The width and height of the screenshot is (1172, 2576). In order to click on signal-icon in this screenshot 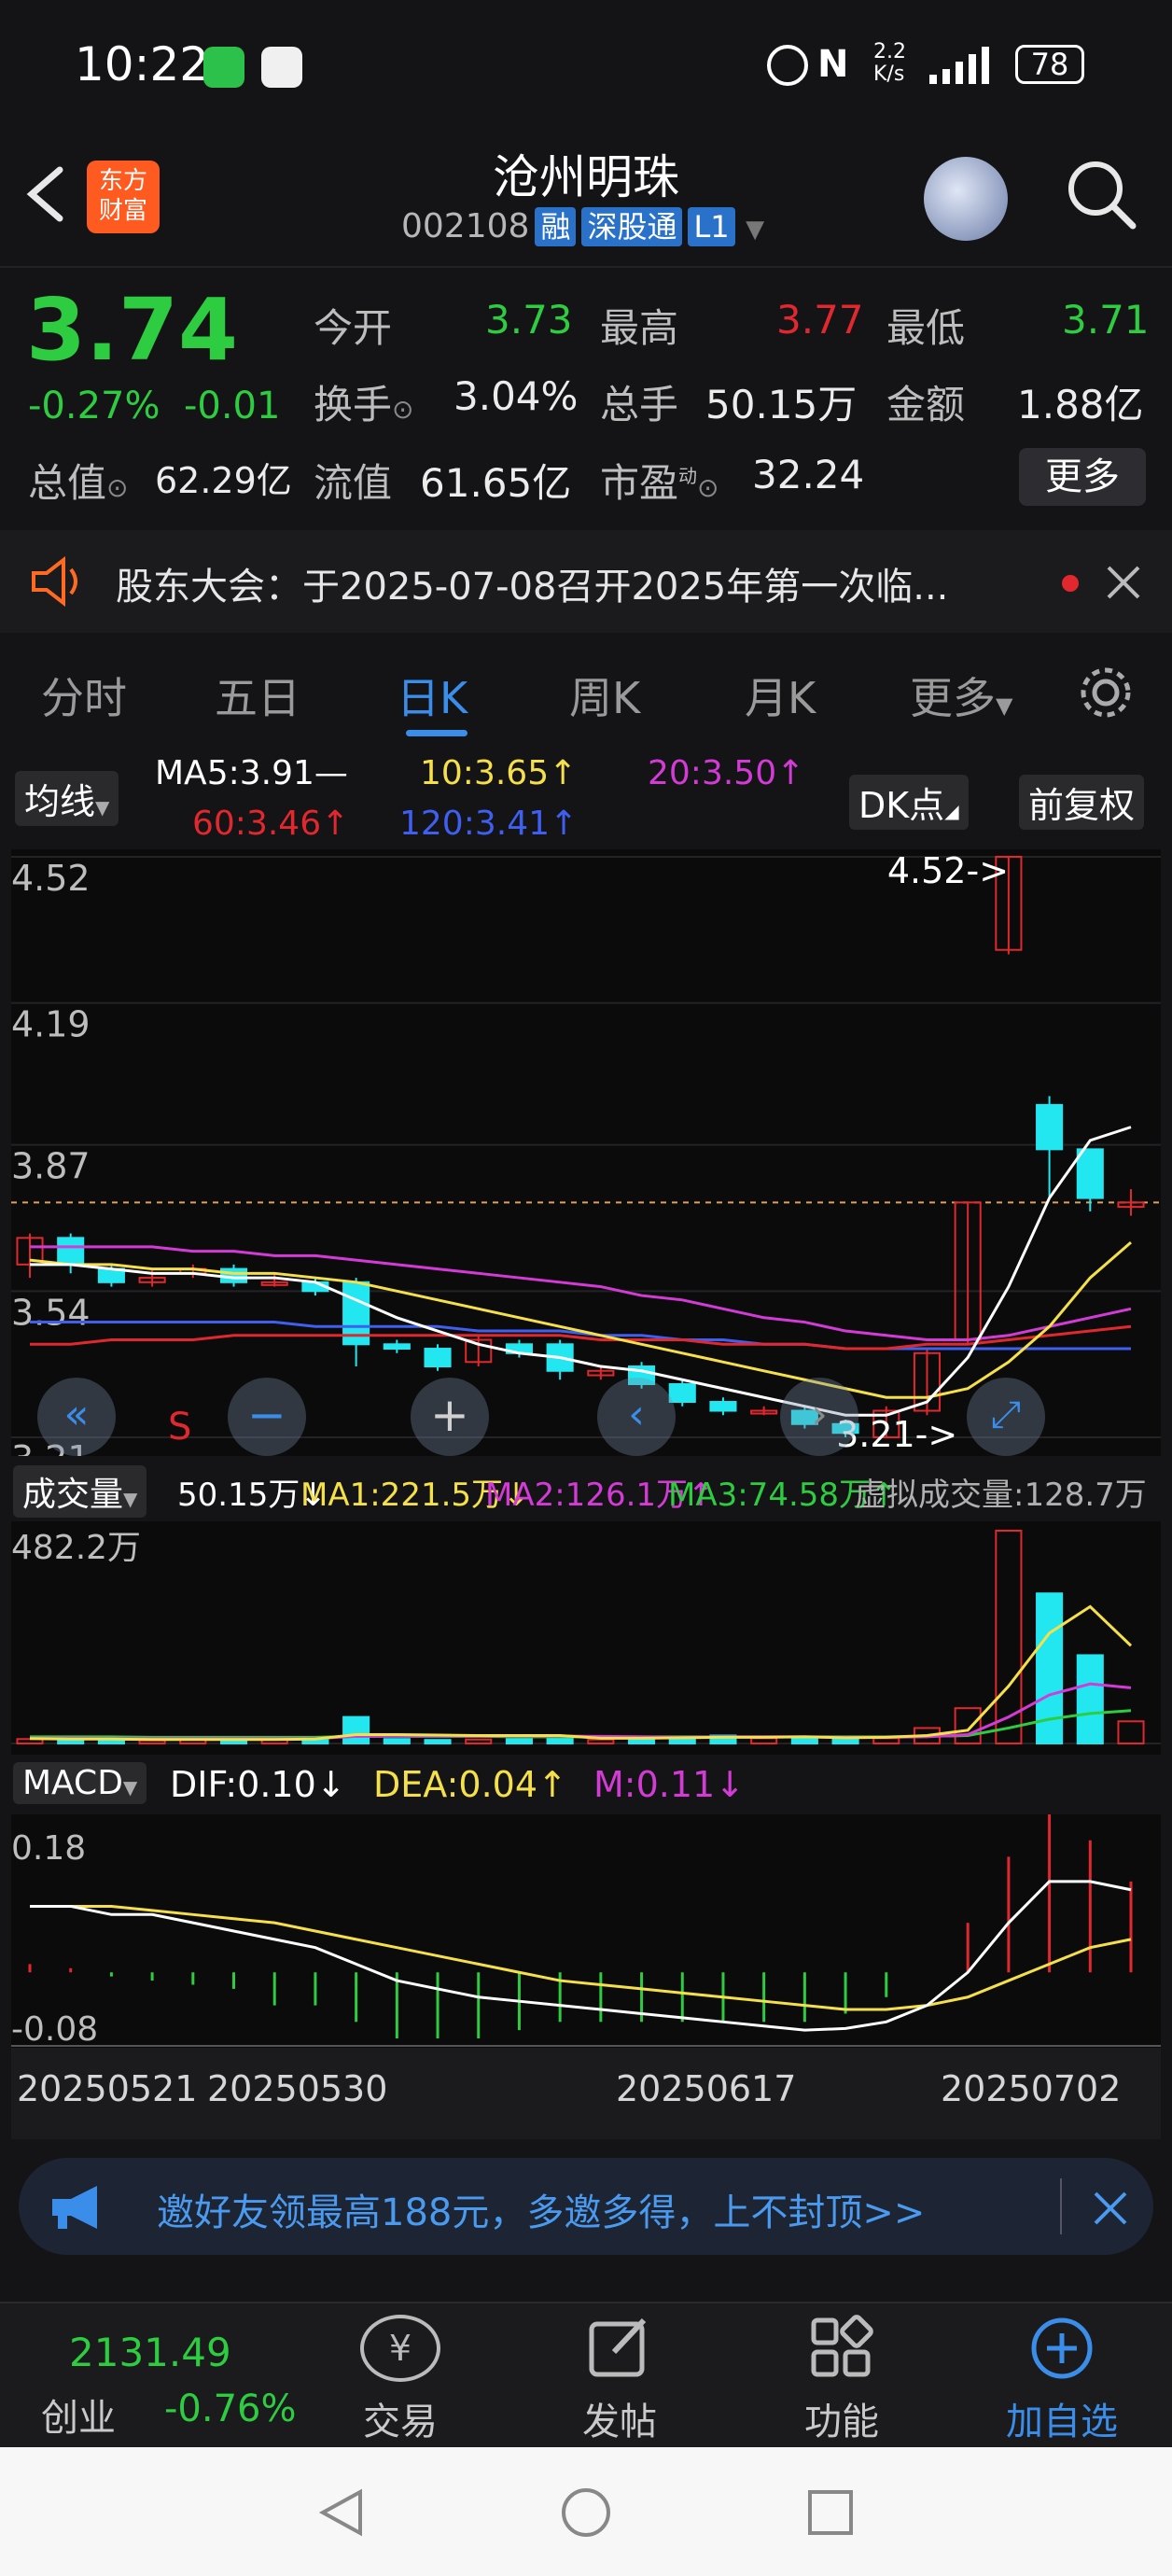, I will do `click(959, 65)`.